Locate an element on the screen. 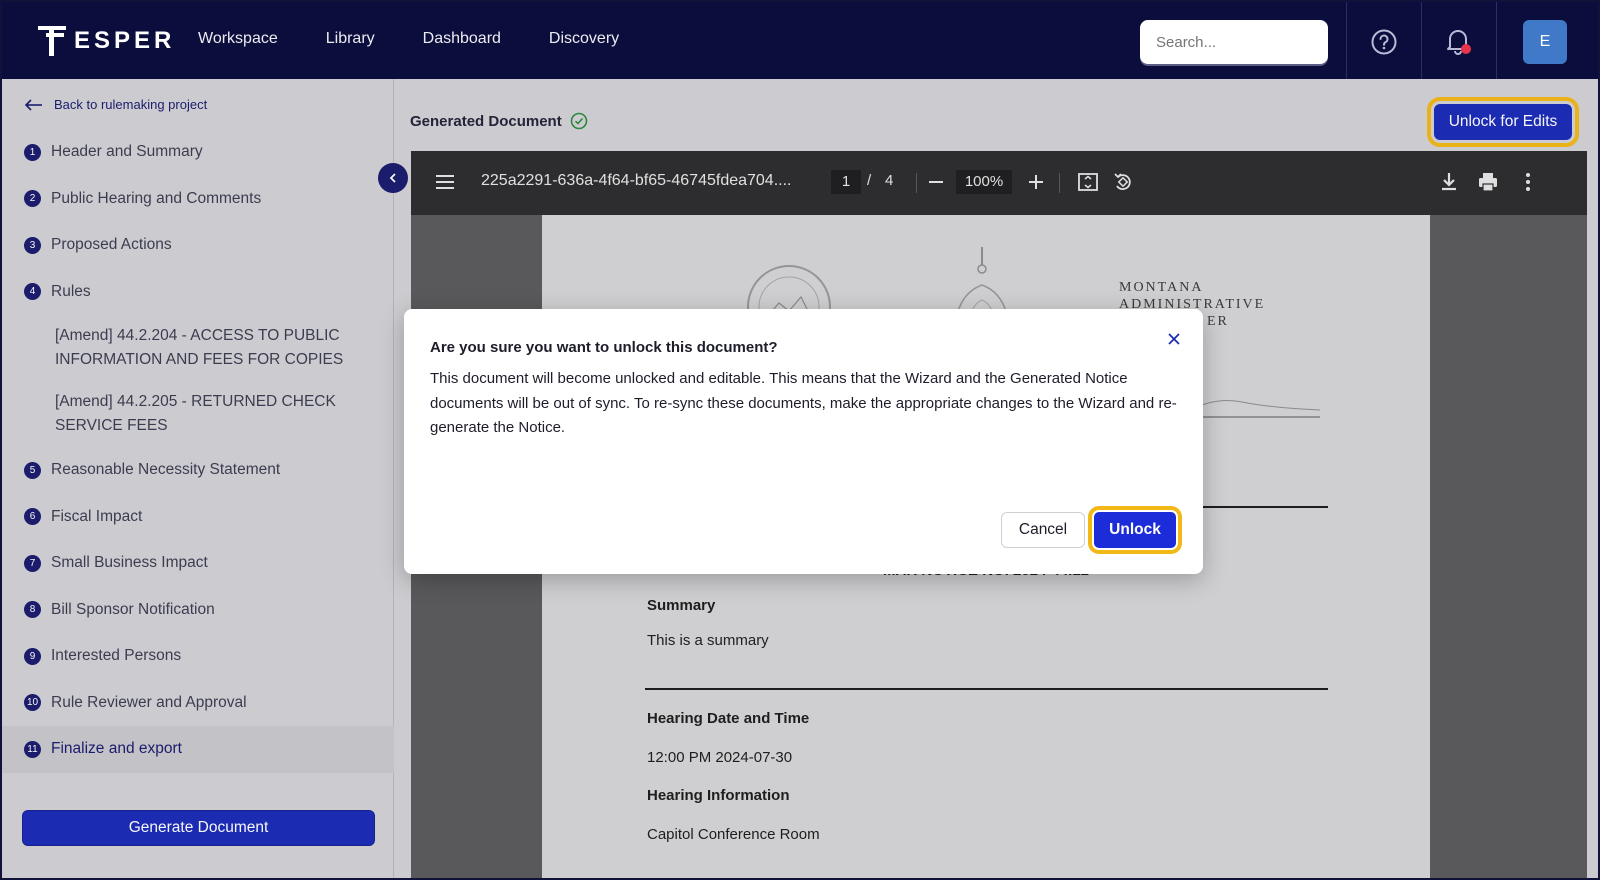 This screenshot has height=880, width=1600. unlock-button: Unlock is located at coordinates (1135, 530).